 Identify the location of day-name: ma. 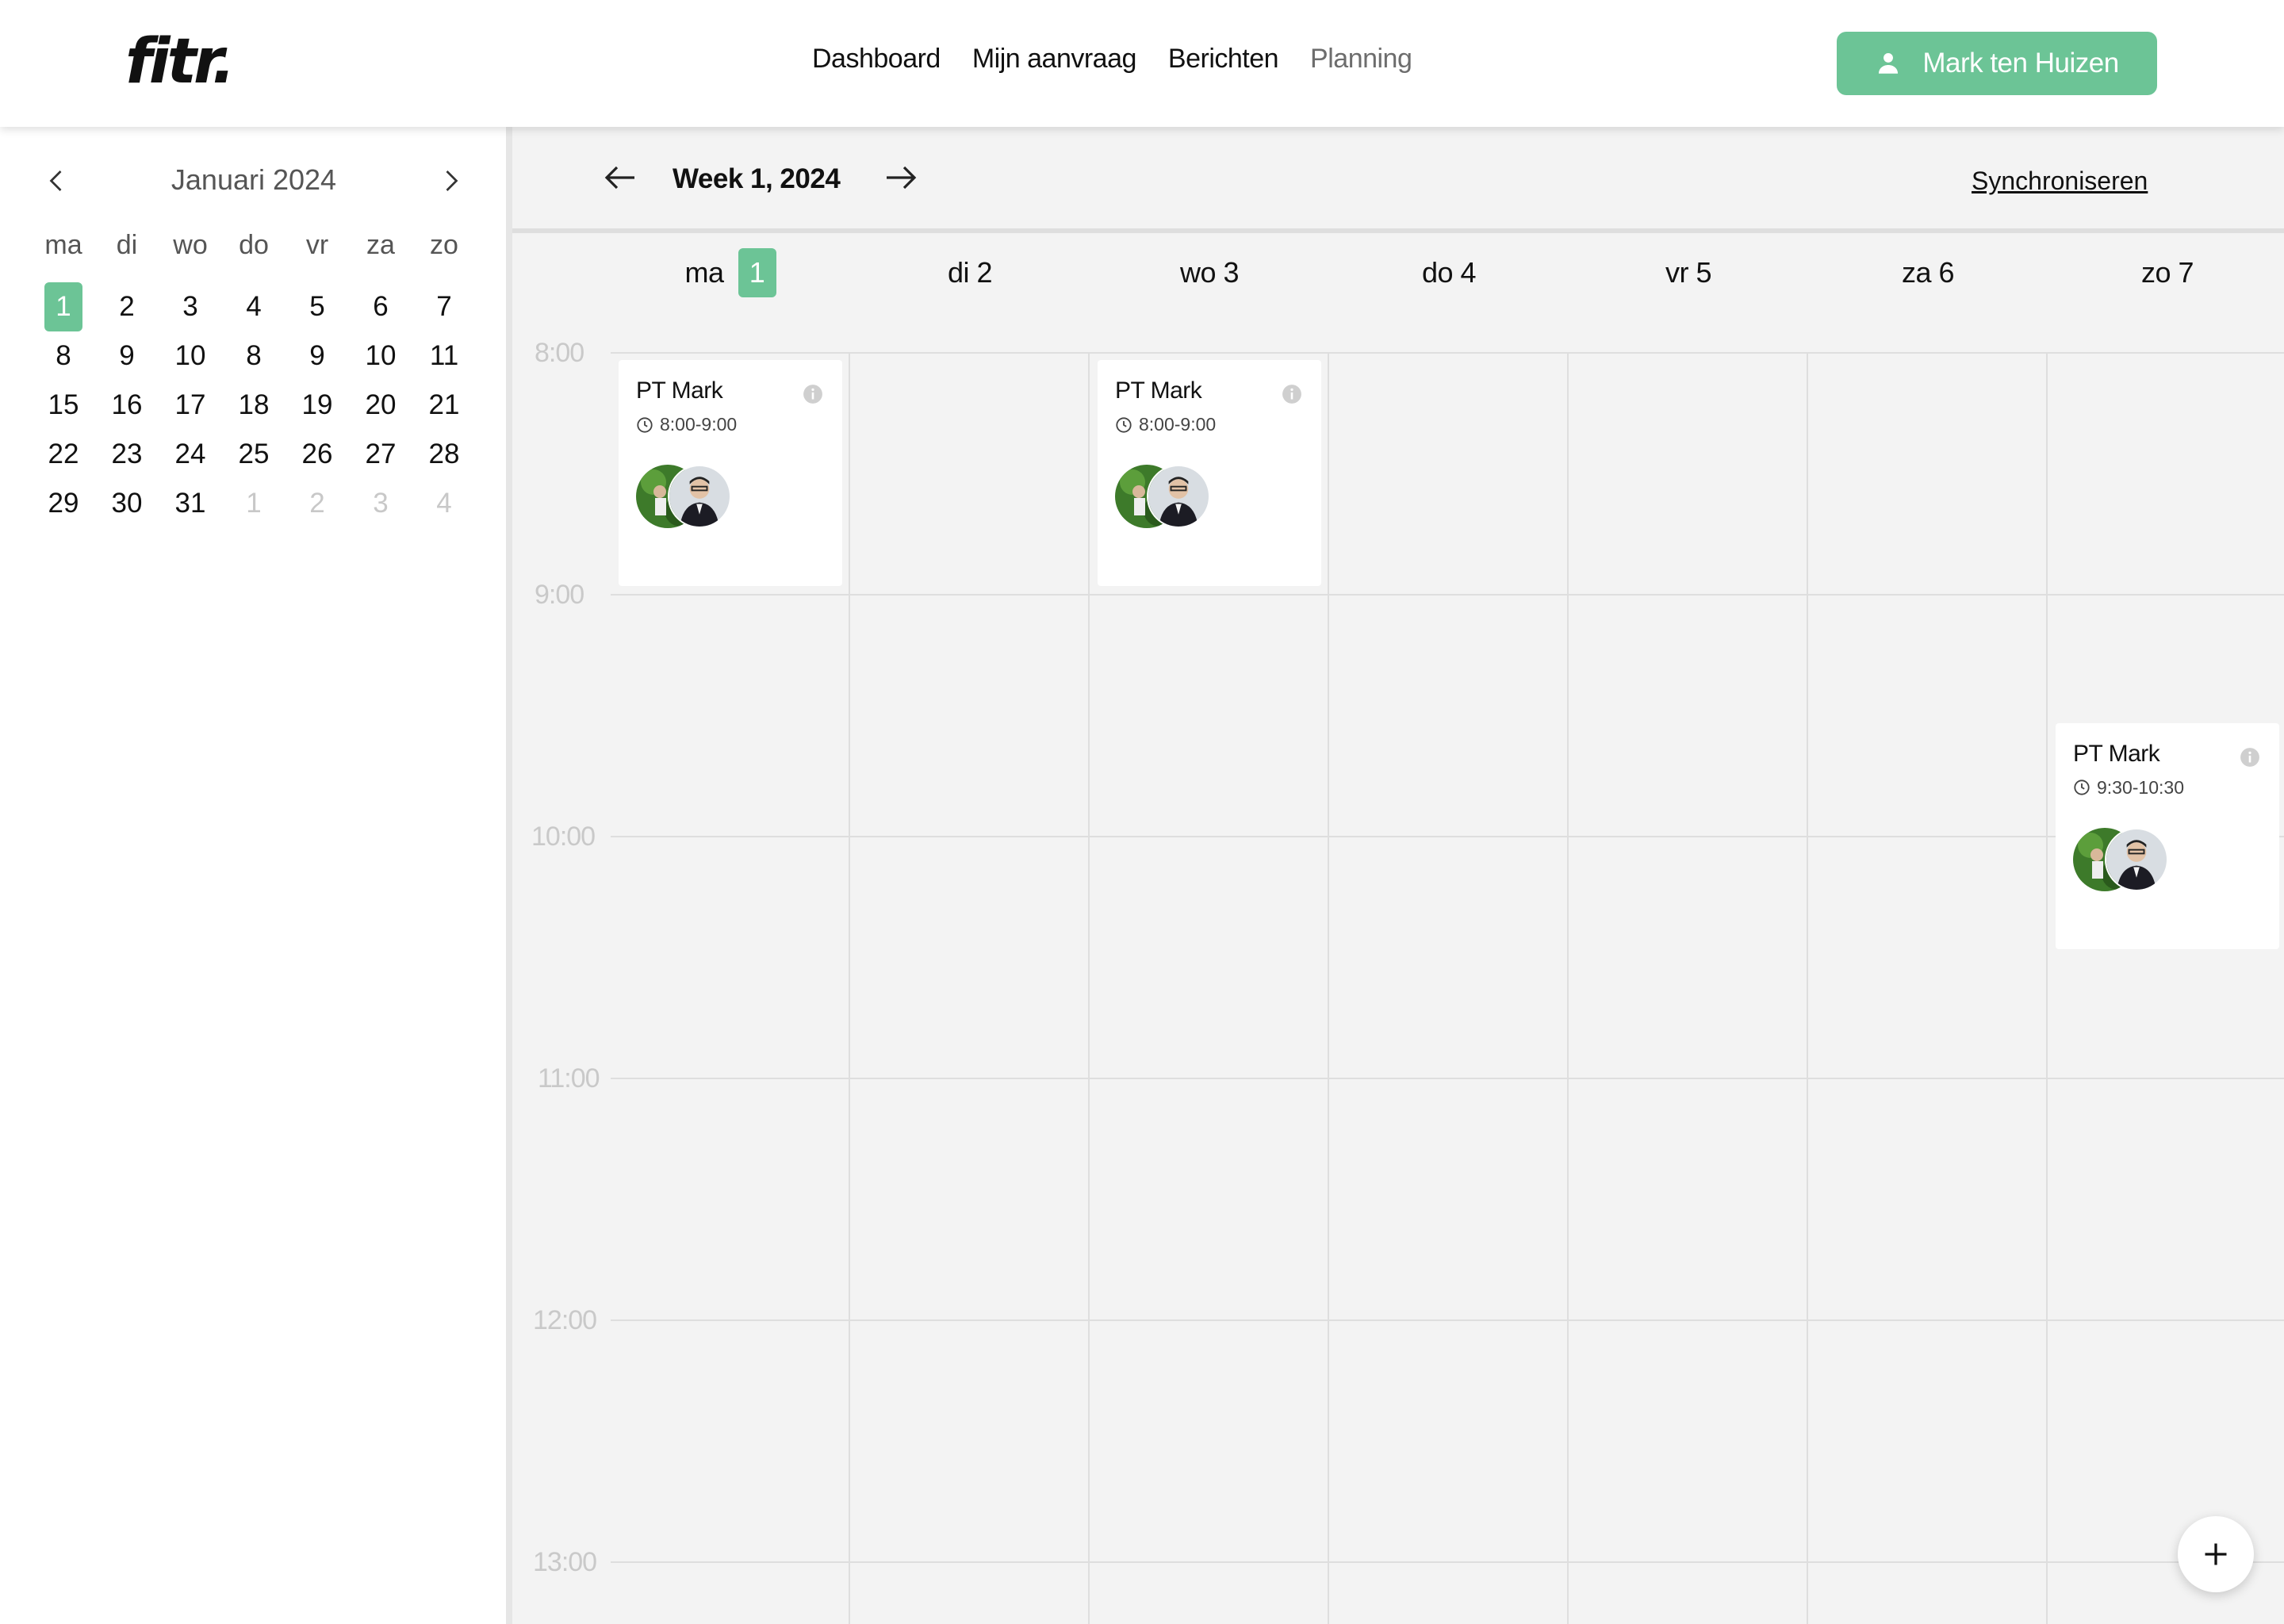
(704, 272).